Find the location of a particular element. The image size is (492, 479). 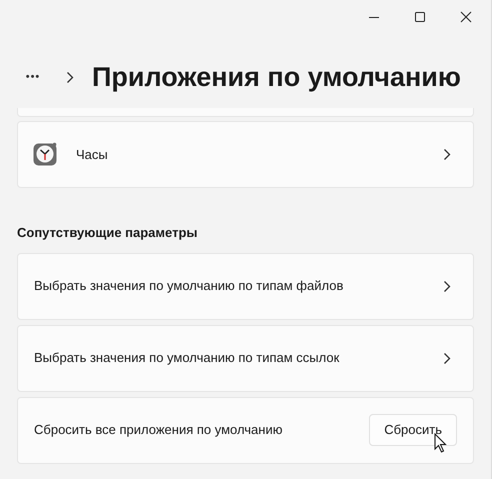

settings-link-card: Выбрать значения по умолчанию по типам ссылок is located at coordinates (245, 358).